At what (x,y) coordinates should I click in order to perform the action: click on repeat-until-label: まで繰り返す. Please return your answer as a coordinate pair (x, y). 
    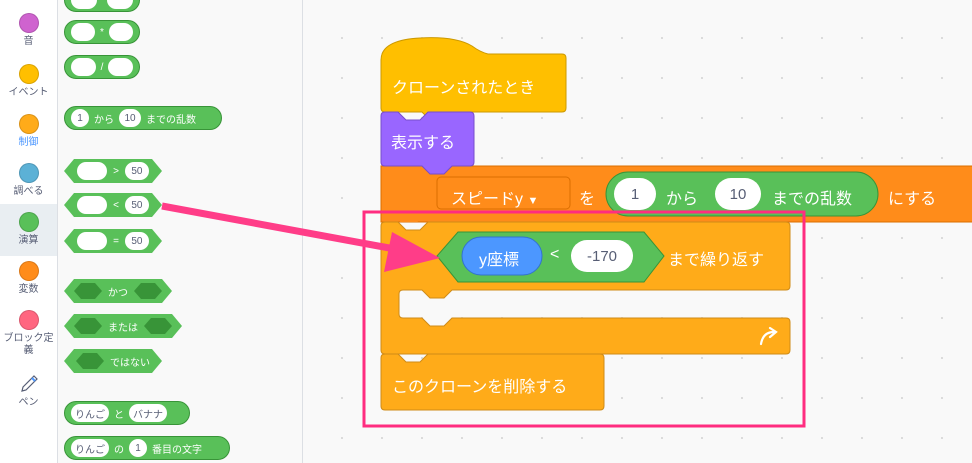
    Looking at the image, I should click on (716, 258).